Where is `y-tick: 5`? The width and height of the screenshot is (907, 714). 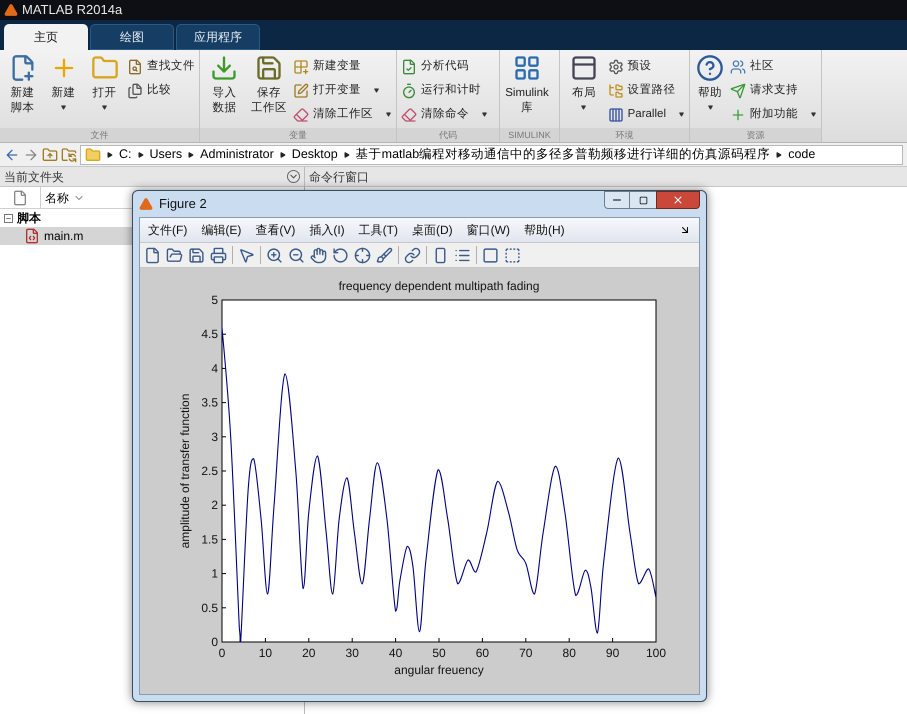 y-tick: 5 is located at coordinates (218, 300).